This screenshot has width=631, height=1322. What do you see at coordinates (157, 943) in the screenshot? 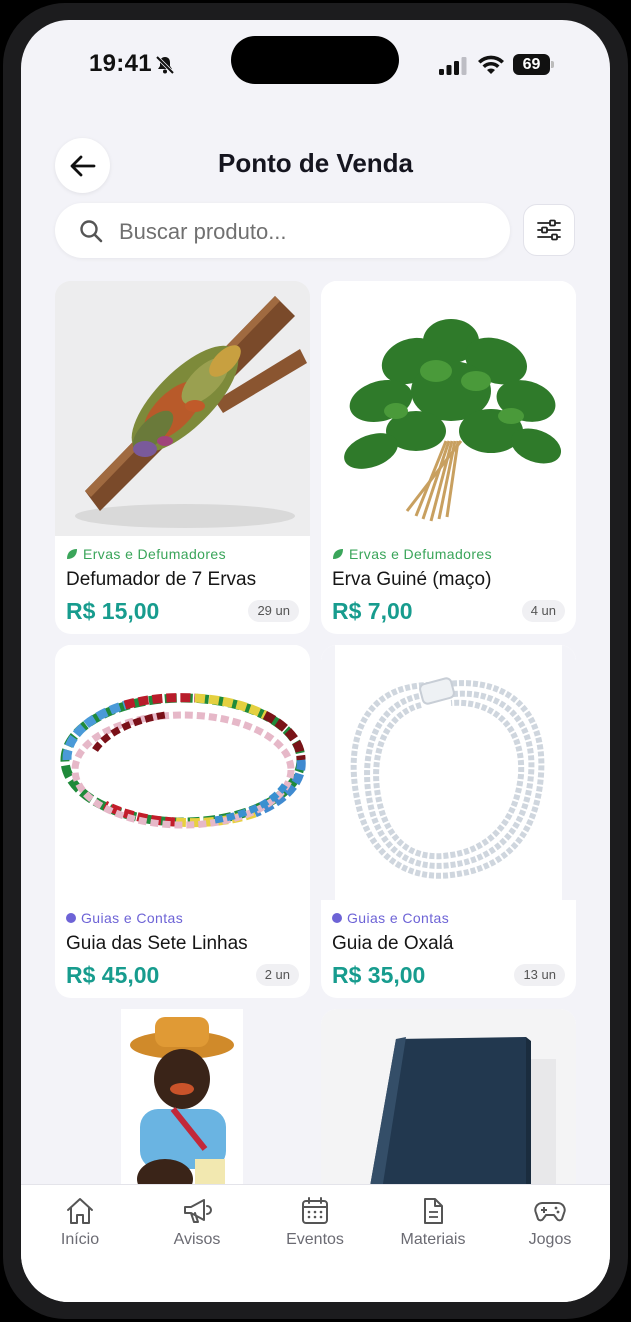
I see `product-name: Guia das Sete Linhas` at bounding box center [157, 943].